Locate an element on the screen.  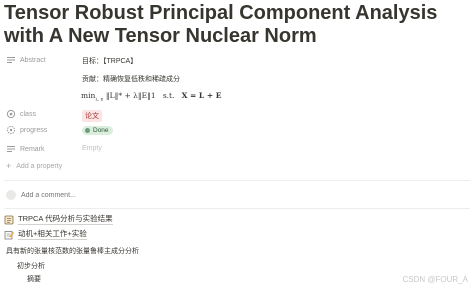
formula-constraint: X = L + E is located at coordinates (201, 95).